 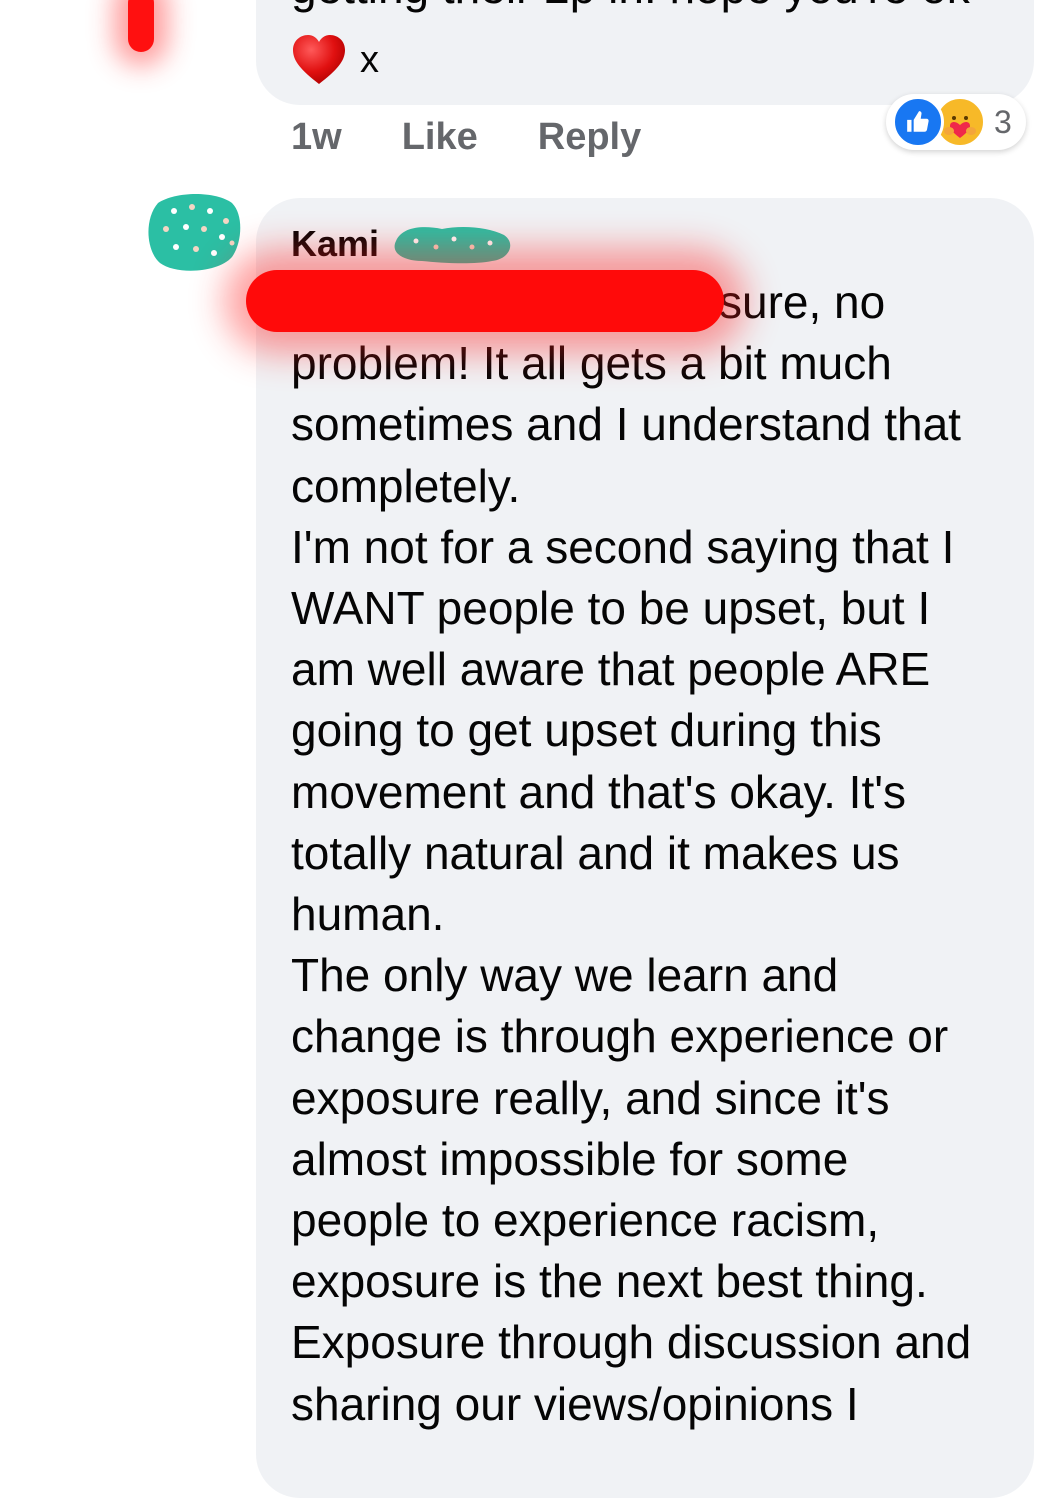 What do you see at coordinates (369, 60) in the screenshot?
I see `previous-comment-trailing-text: x` at bounding box center [369, 60].